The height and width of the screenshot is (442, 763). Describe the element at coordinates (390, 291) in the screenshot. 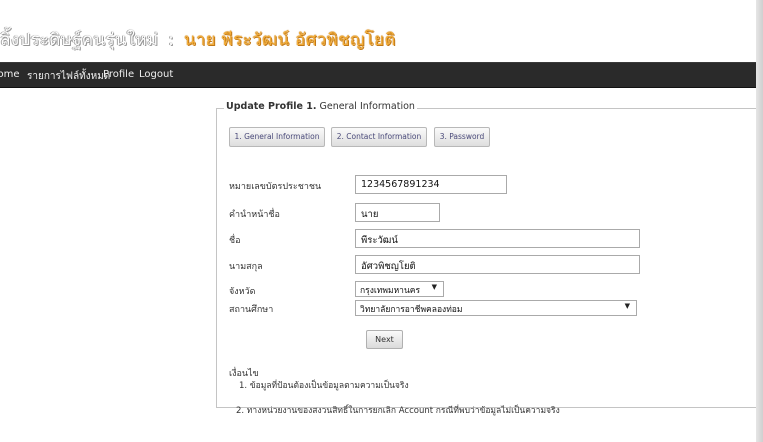

I see `province-selected-value: กรุงเทพมหานคร` at that location.